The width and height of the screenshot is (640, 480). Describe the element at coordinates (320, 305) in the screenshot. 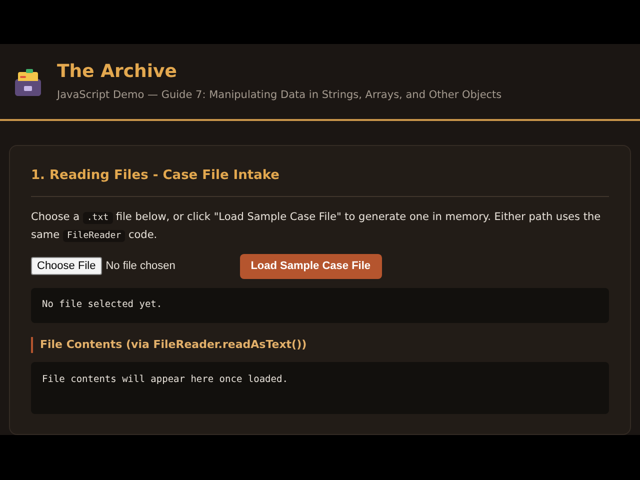

I see `status-output: No file selected yet.` at that location.